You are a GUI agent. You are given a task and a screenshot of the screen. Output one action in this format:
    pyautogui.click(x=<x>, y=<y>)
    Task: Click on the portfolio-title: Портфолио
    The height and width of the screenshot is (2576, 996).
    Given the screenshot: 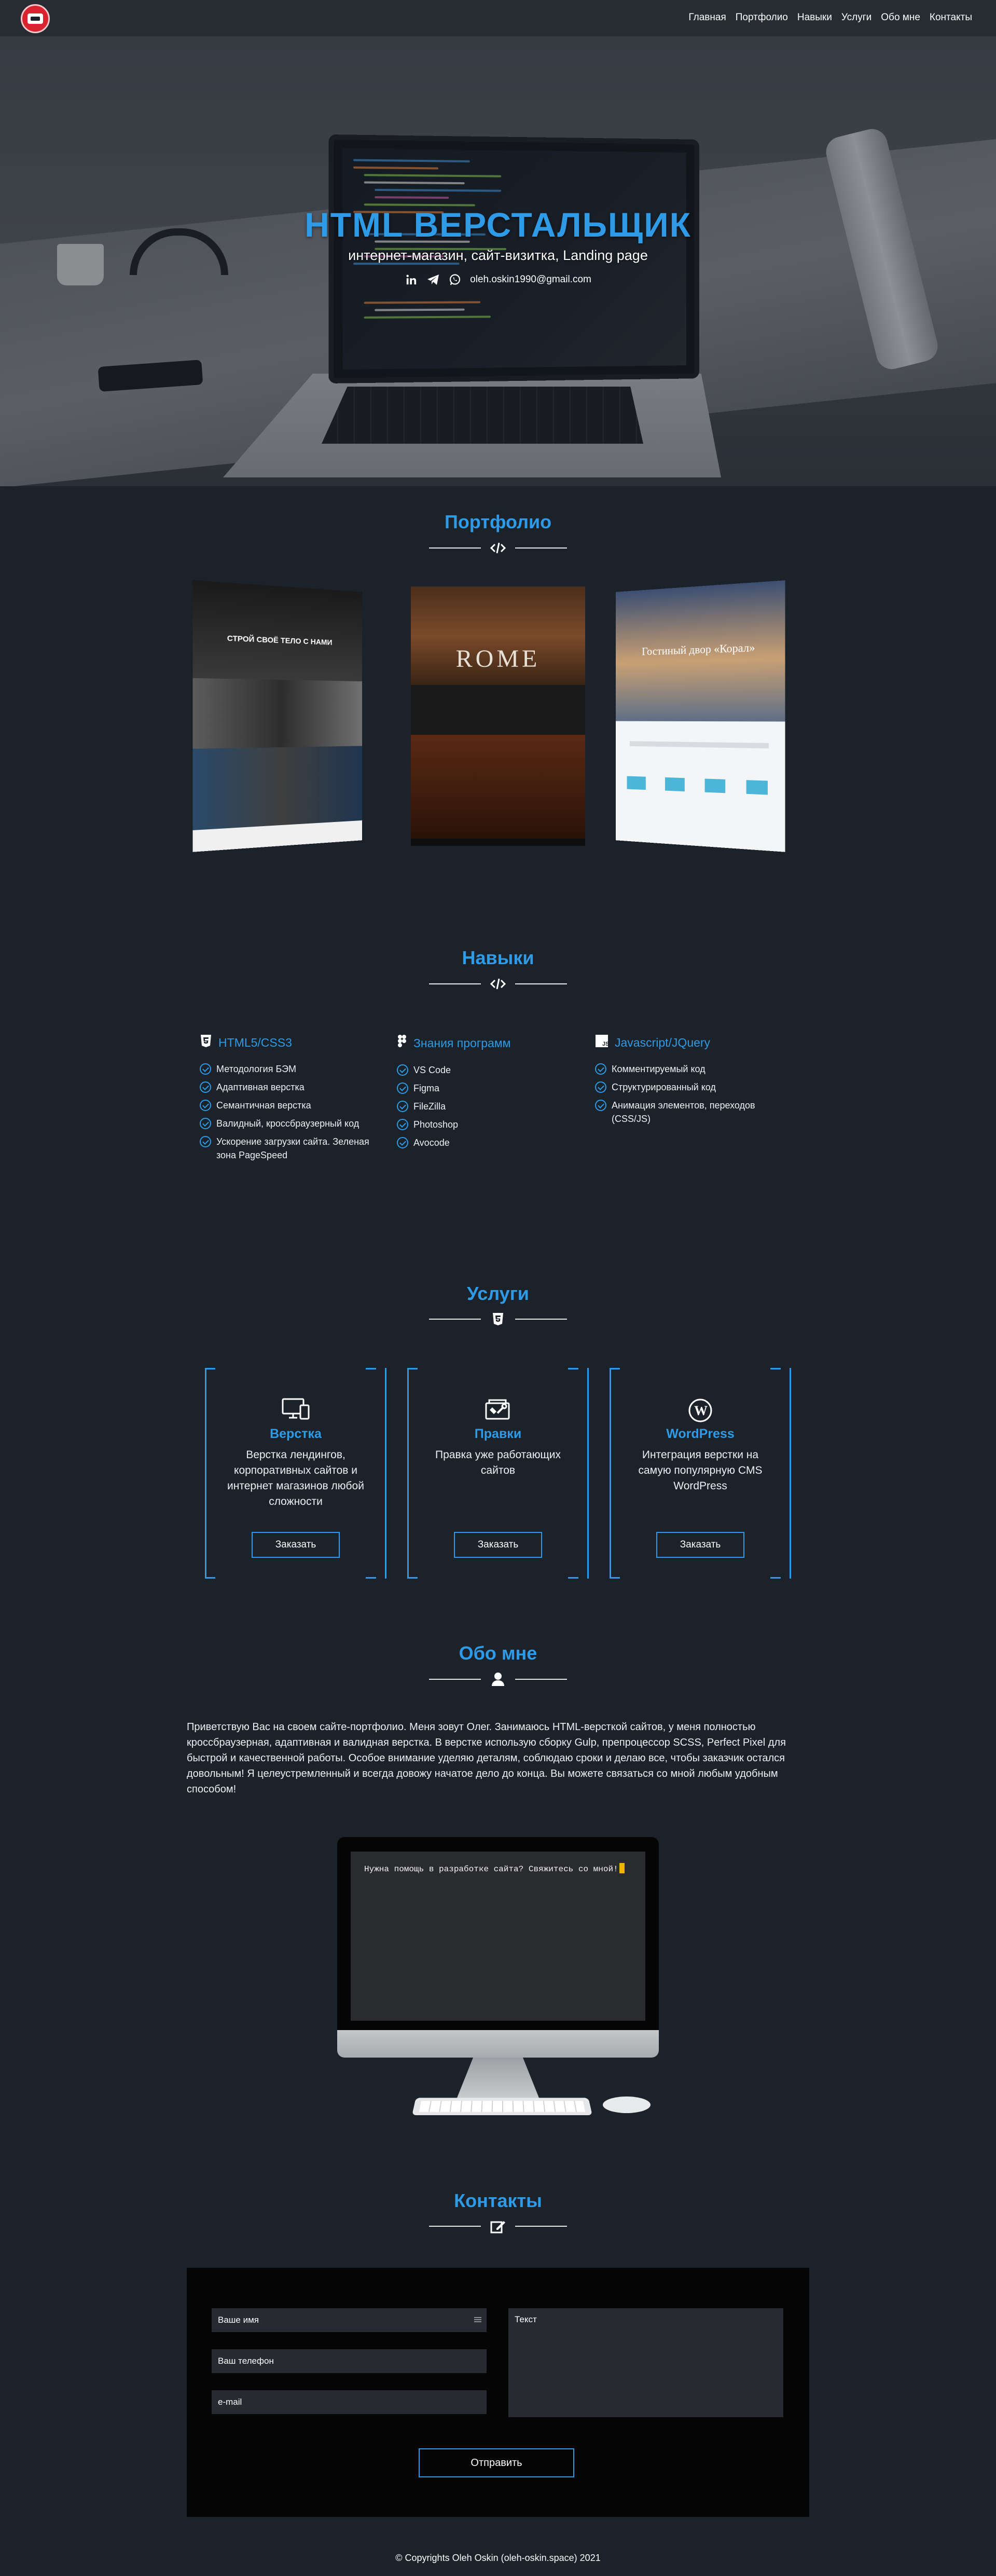 What is the action you would take?
    pyautogui.click(x=498, y=522)
    